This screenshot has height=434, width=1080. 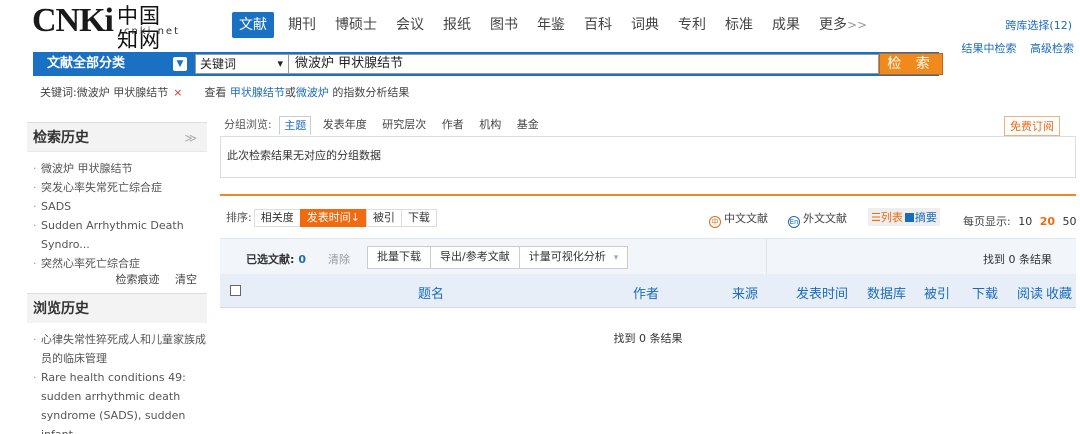 What do you see at coordinates (190, 138) in the screenshot?
I see `collapse-icon: ≫` at bounding box center [190, 138].